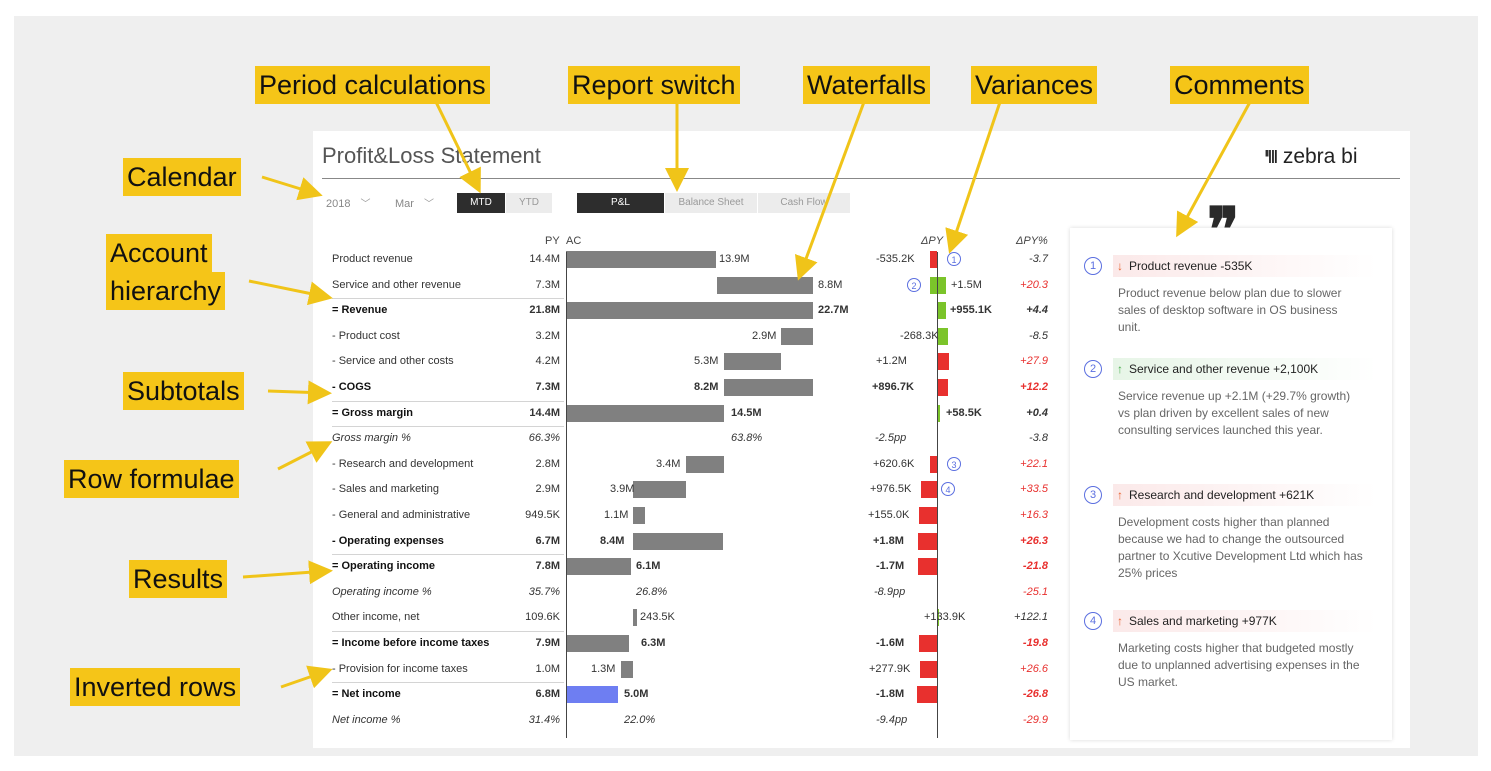 The height and width of the screenshot is (771, 1491). I want to click on arrow-variances, so click(973, 177).